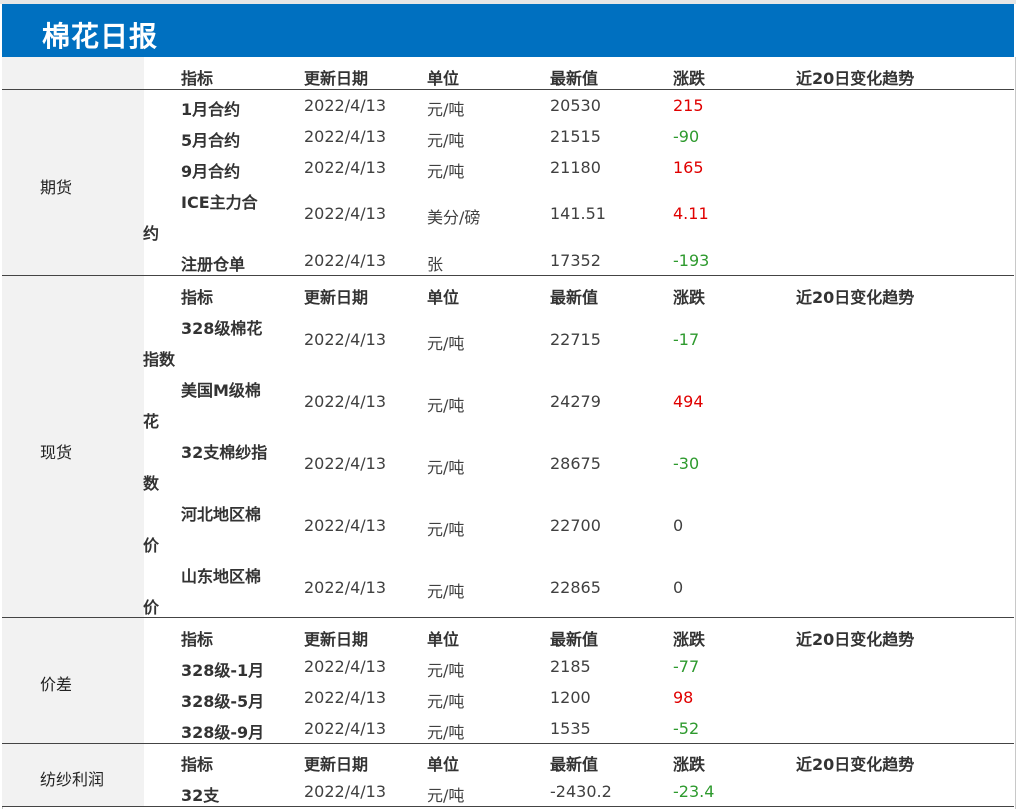 The image size is (1016, 809). I want to click on row-value: 17352, so click(575, 260).